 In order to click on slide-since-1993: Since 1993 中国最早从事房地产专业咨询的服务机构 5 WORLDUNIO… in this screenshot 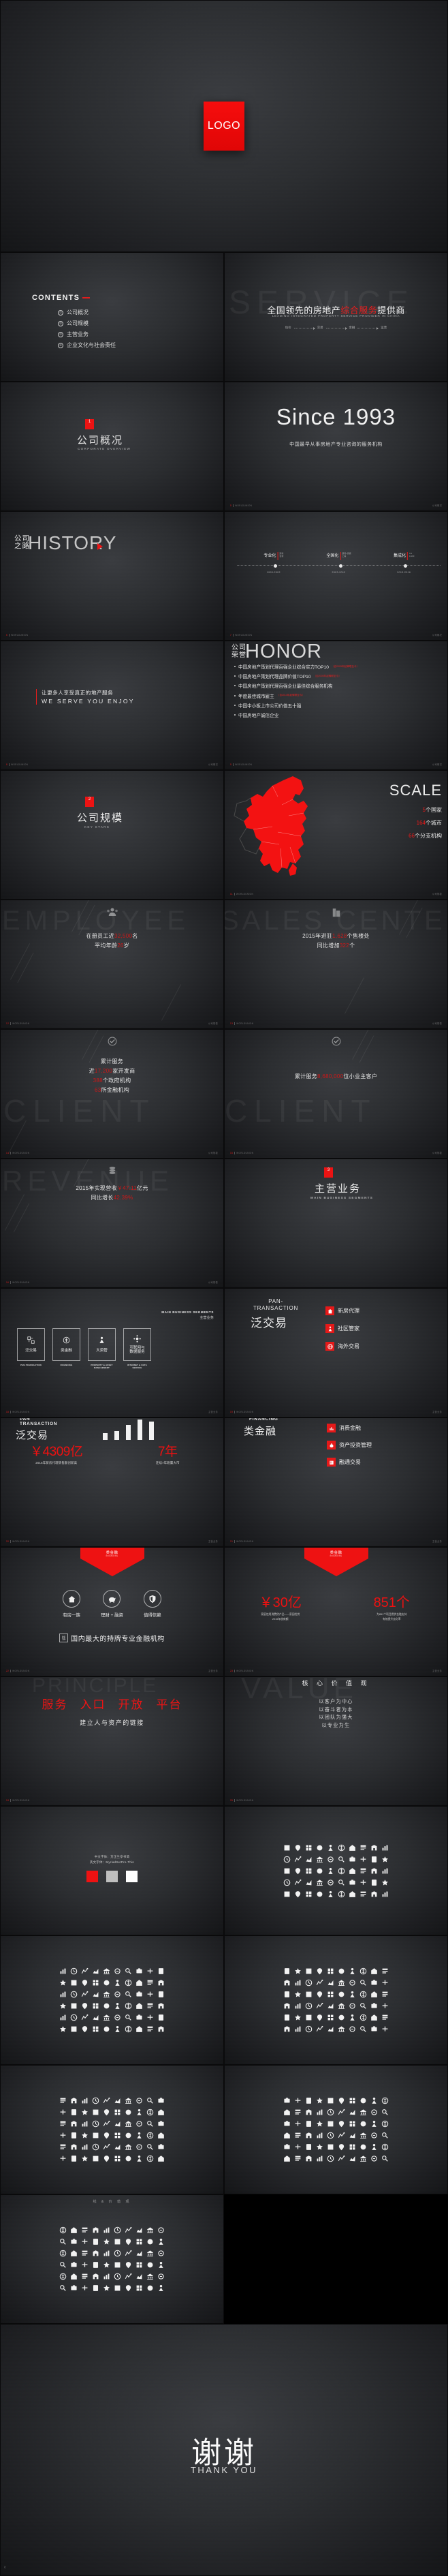, I will do `click(336, 446)`.